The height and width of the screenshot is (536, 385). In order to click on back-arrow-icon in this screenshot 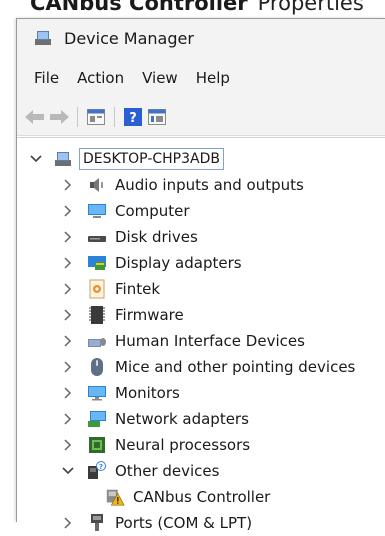, I will do `click(34, 117)`.